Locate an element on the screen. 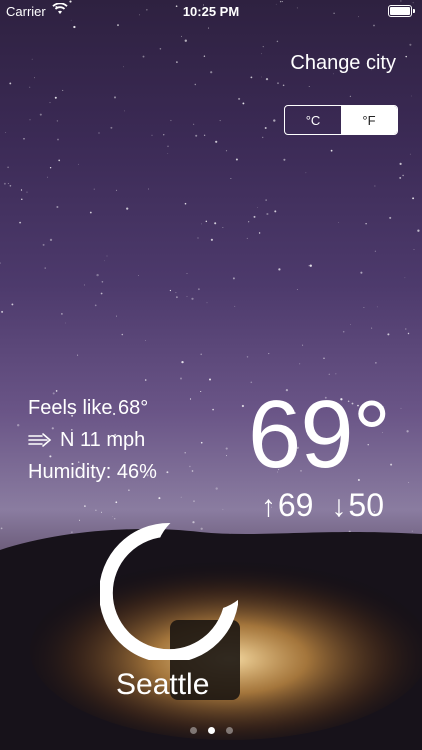 The height and width of the screenshot is (750, 422). humidity-text: Humidity: 46% is located at coordinates (92, 472).